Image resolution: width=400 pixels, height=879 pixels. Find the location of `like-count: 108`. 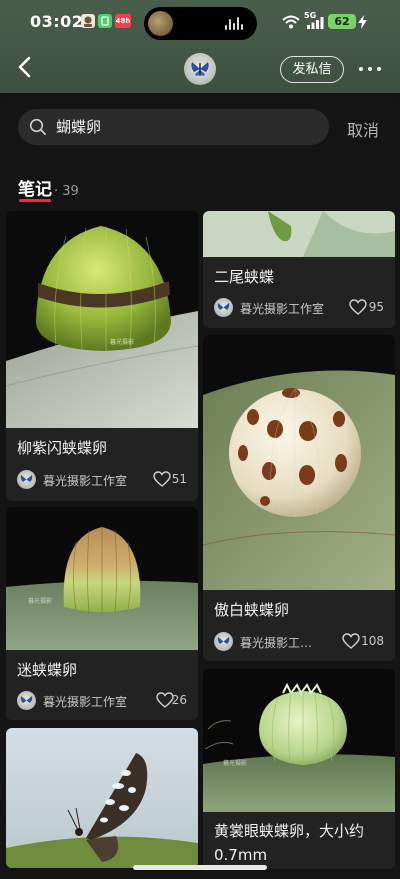

like-count: 108 is located at coordinates (372, 641).